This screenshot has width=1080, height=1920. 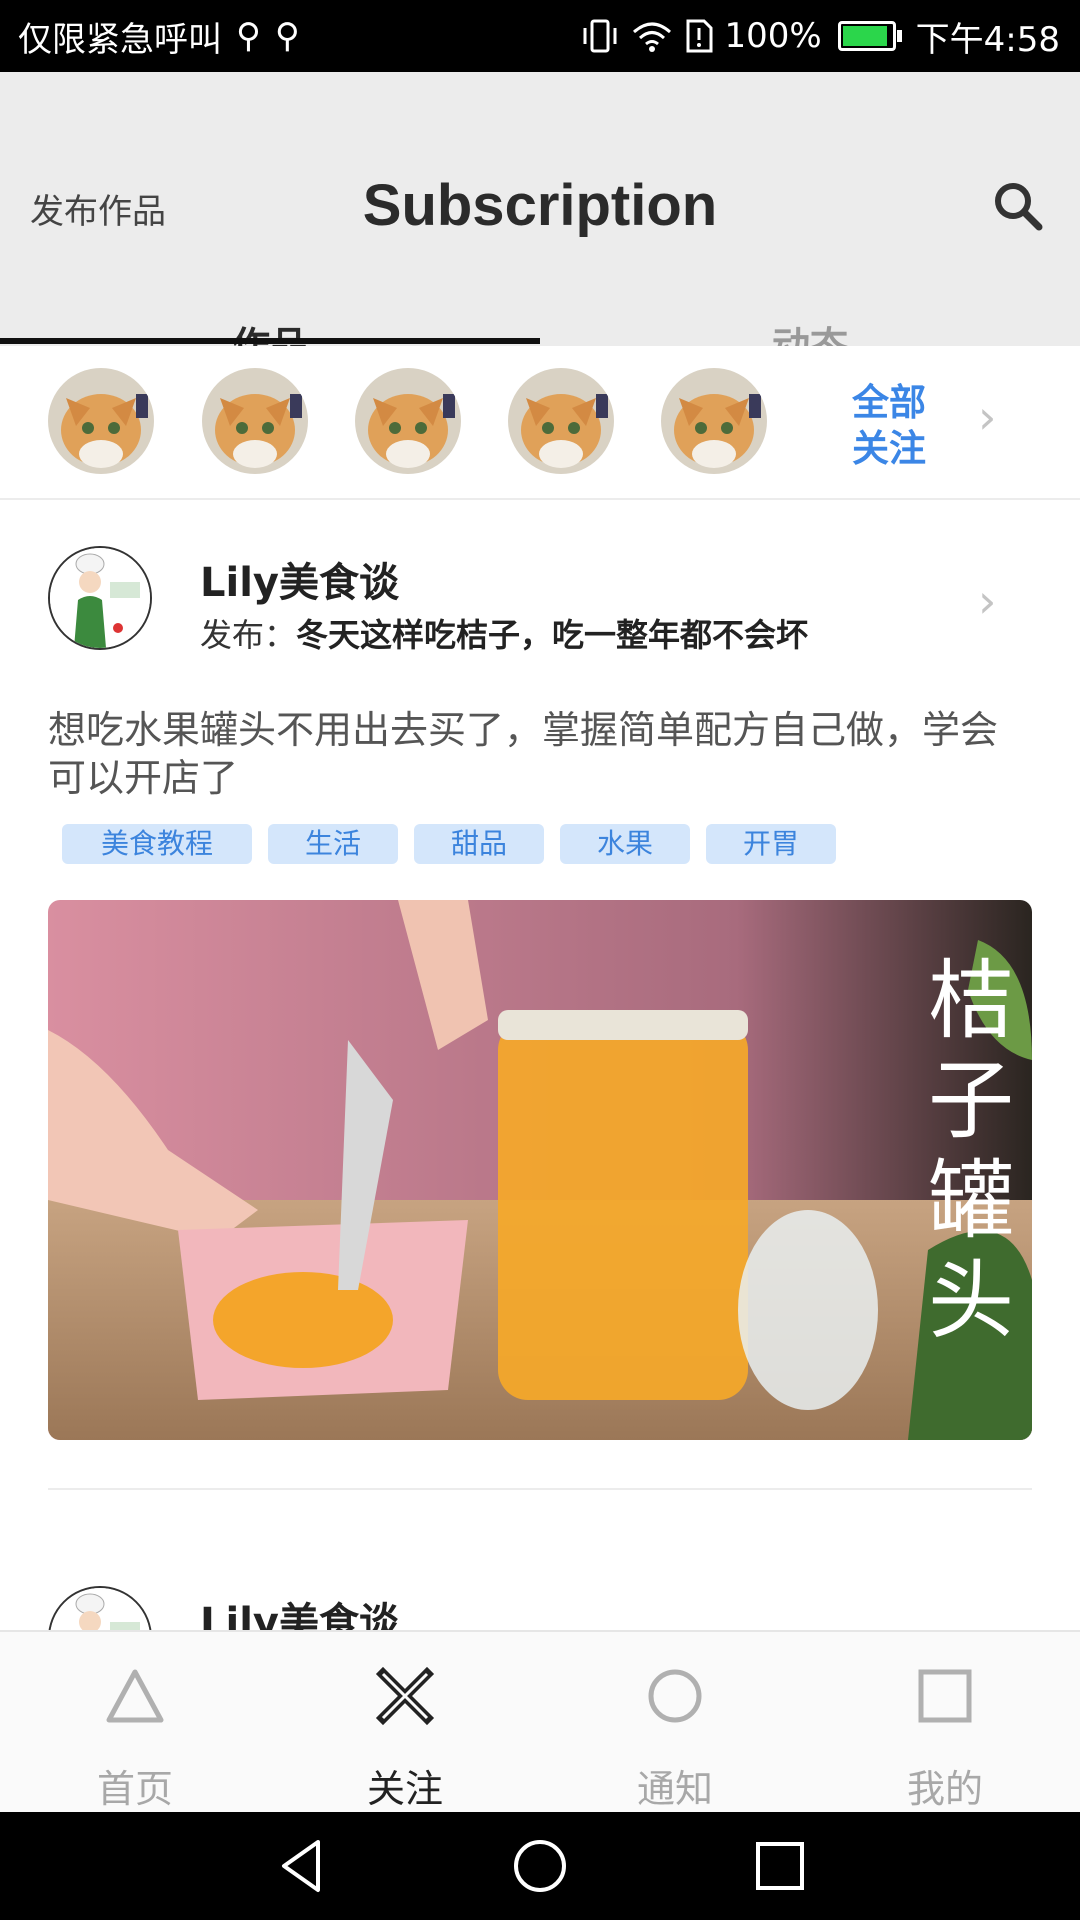 I want to click on image-caption-char: 罐, so click(x=971, y=1201).